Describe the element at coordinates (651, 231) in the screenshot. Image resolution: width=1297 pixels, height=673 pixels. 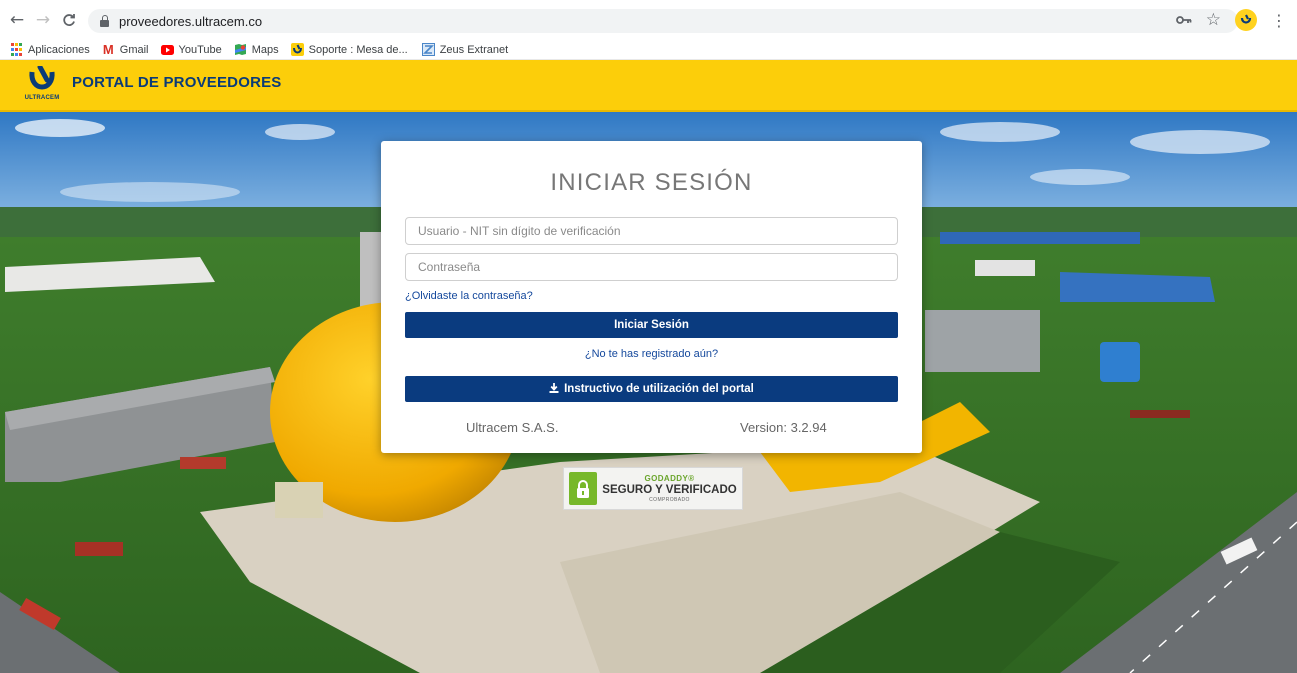
I see `username-input` at that location.